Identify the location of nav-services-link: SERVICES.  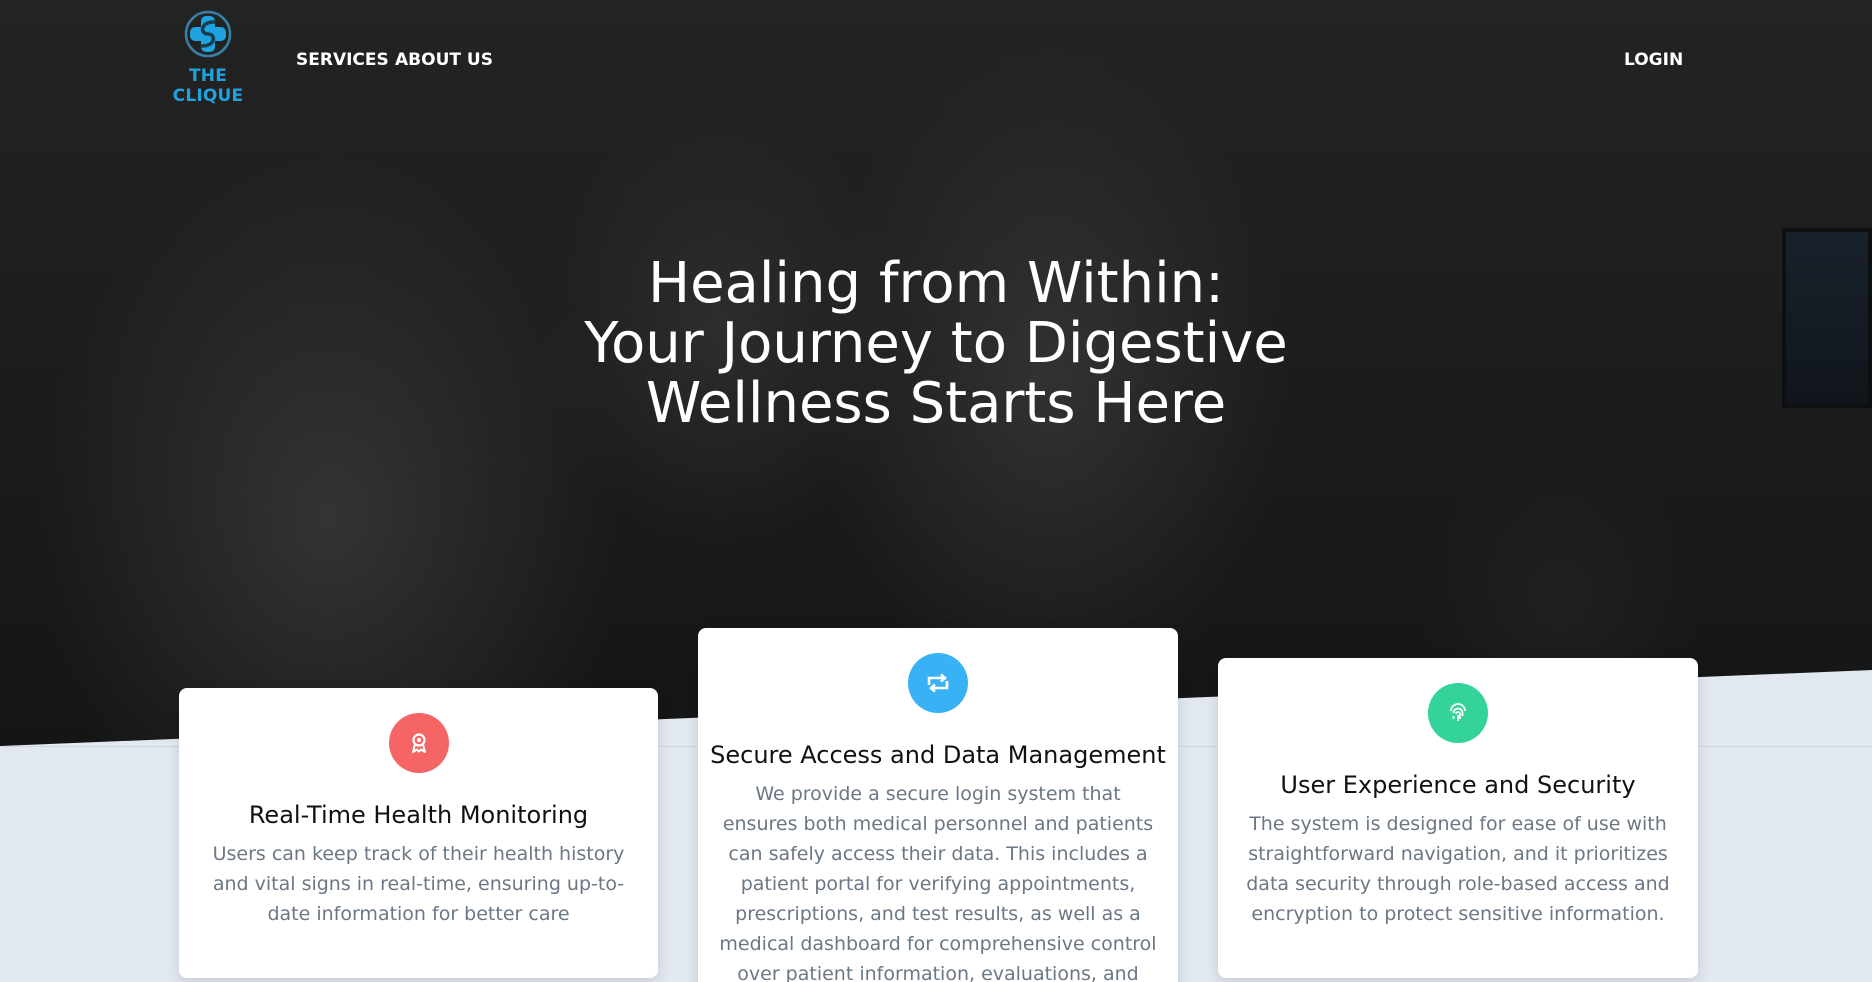
(342, 60).